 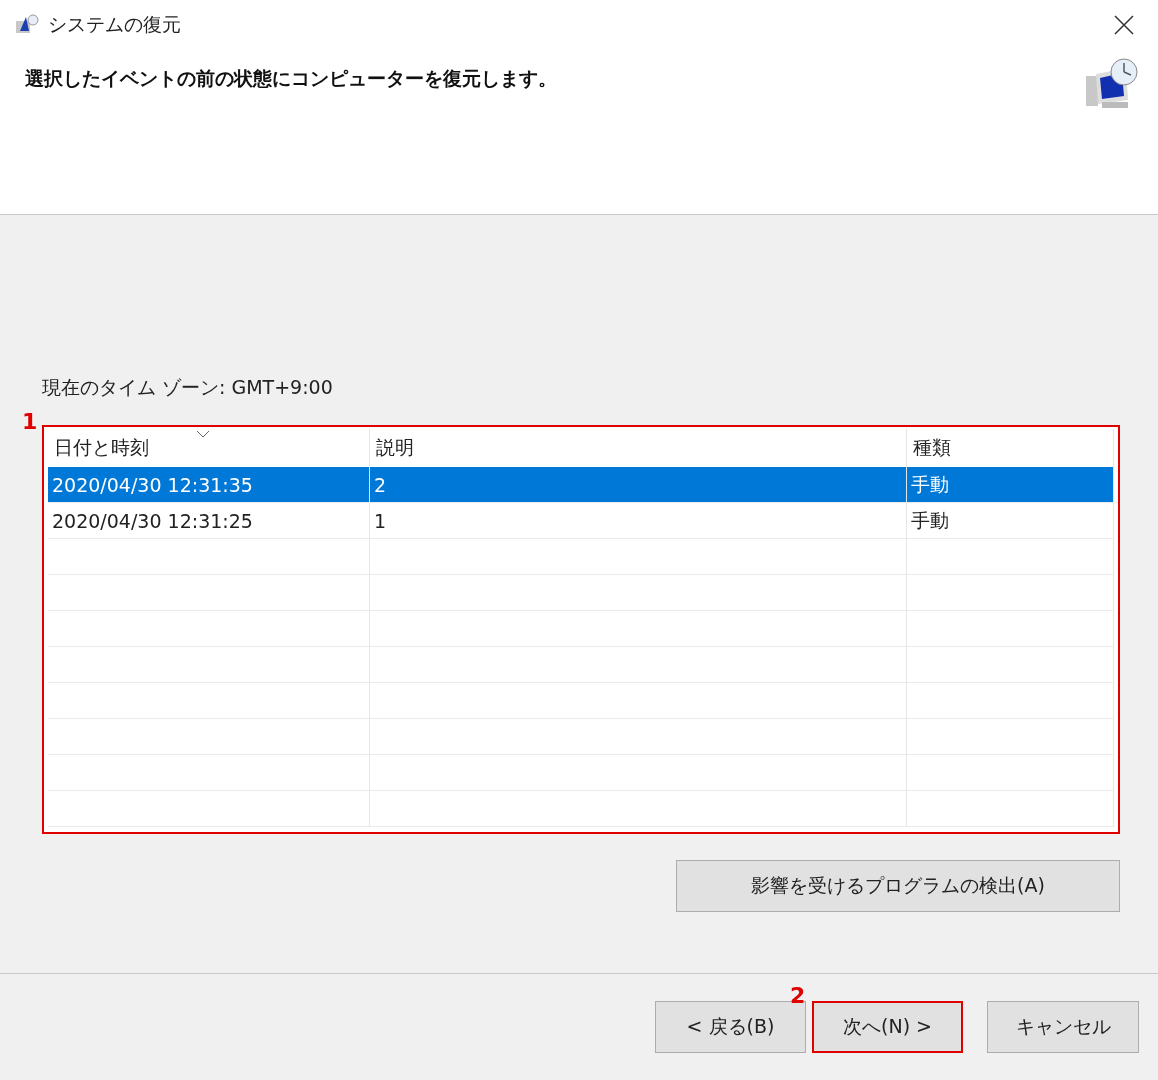 I want to click on close-icon, so click(x=1124, y=25).